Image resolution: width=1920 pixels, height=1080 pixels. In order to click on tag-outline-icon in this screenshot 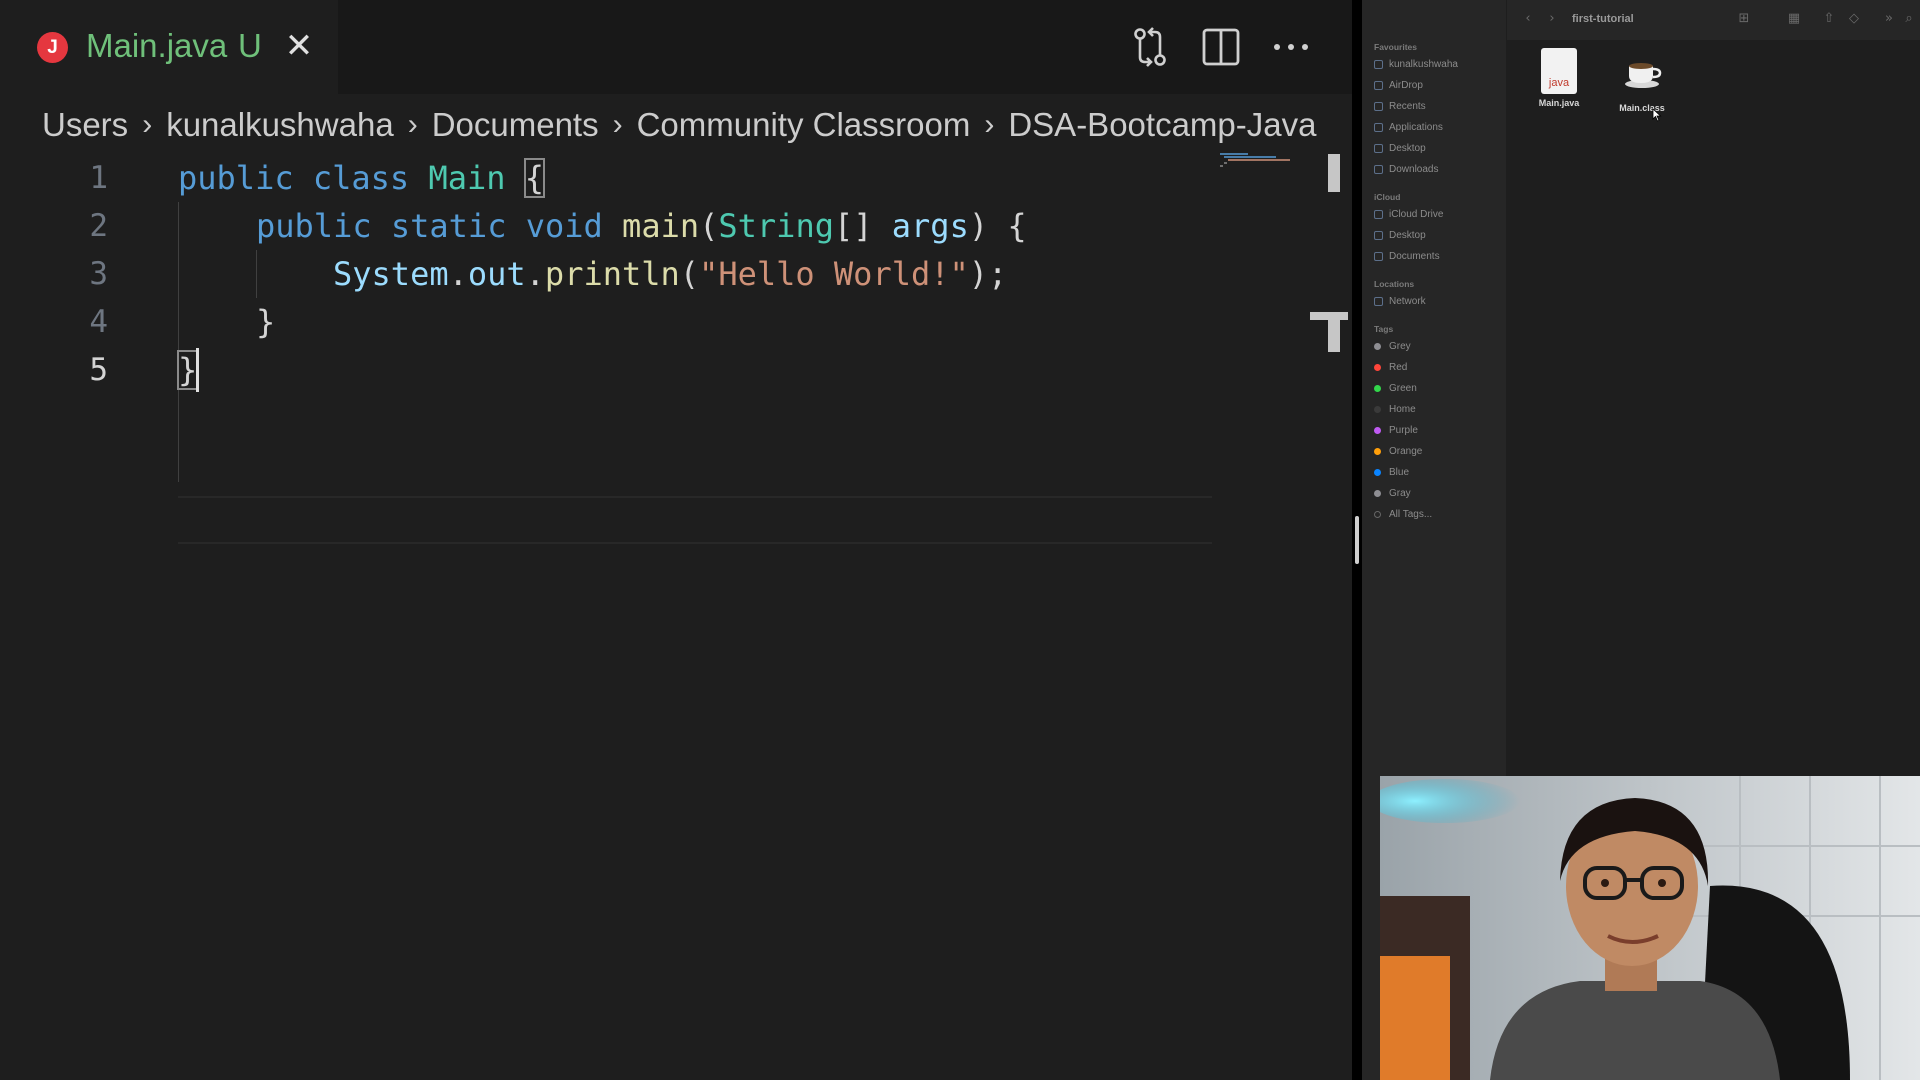, I will do `click(1377, 514)`.